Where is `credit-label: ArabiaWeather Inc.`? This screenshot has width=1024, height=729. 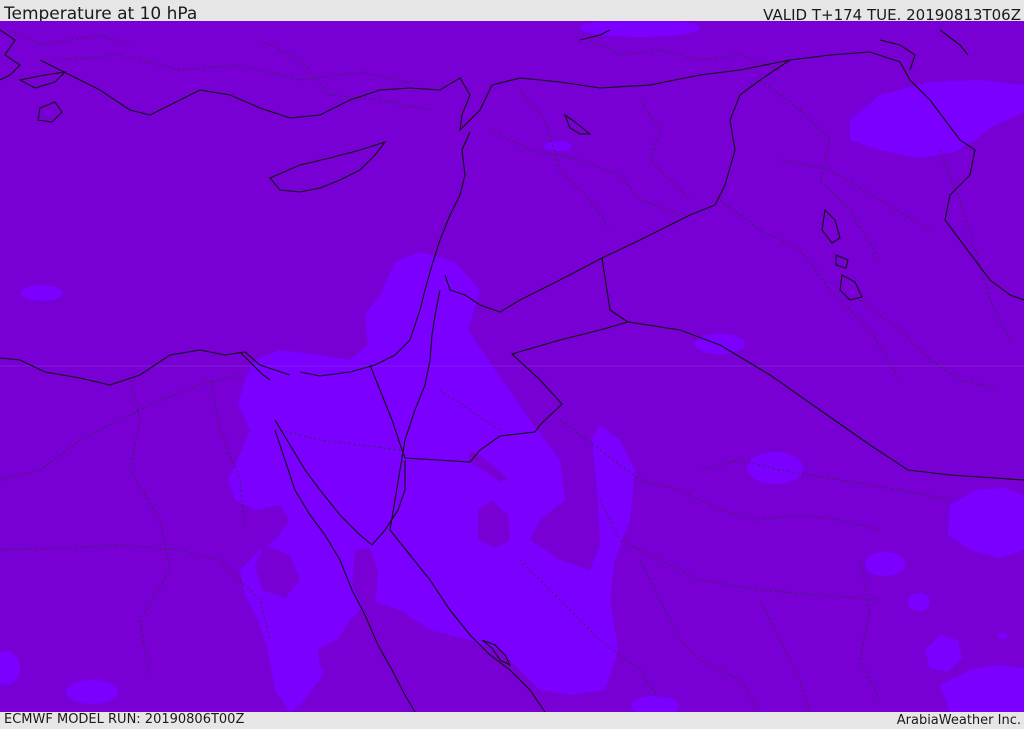 credit-label: ArabiaWeather Inc. is located at coordinates (958, 720).